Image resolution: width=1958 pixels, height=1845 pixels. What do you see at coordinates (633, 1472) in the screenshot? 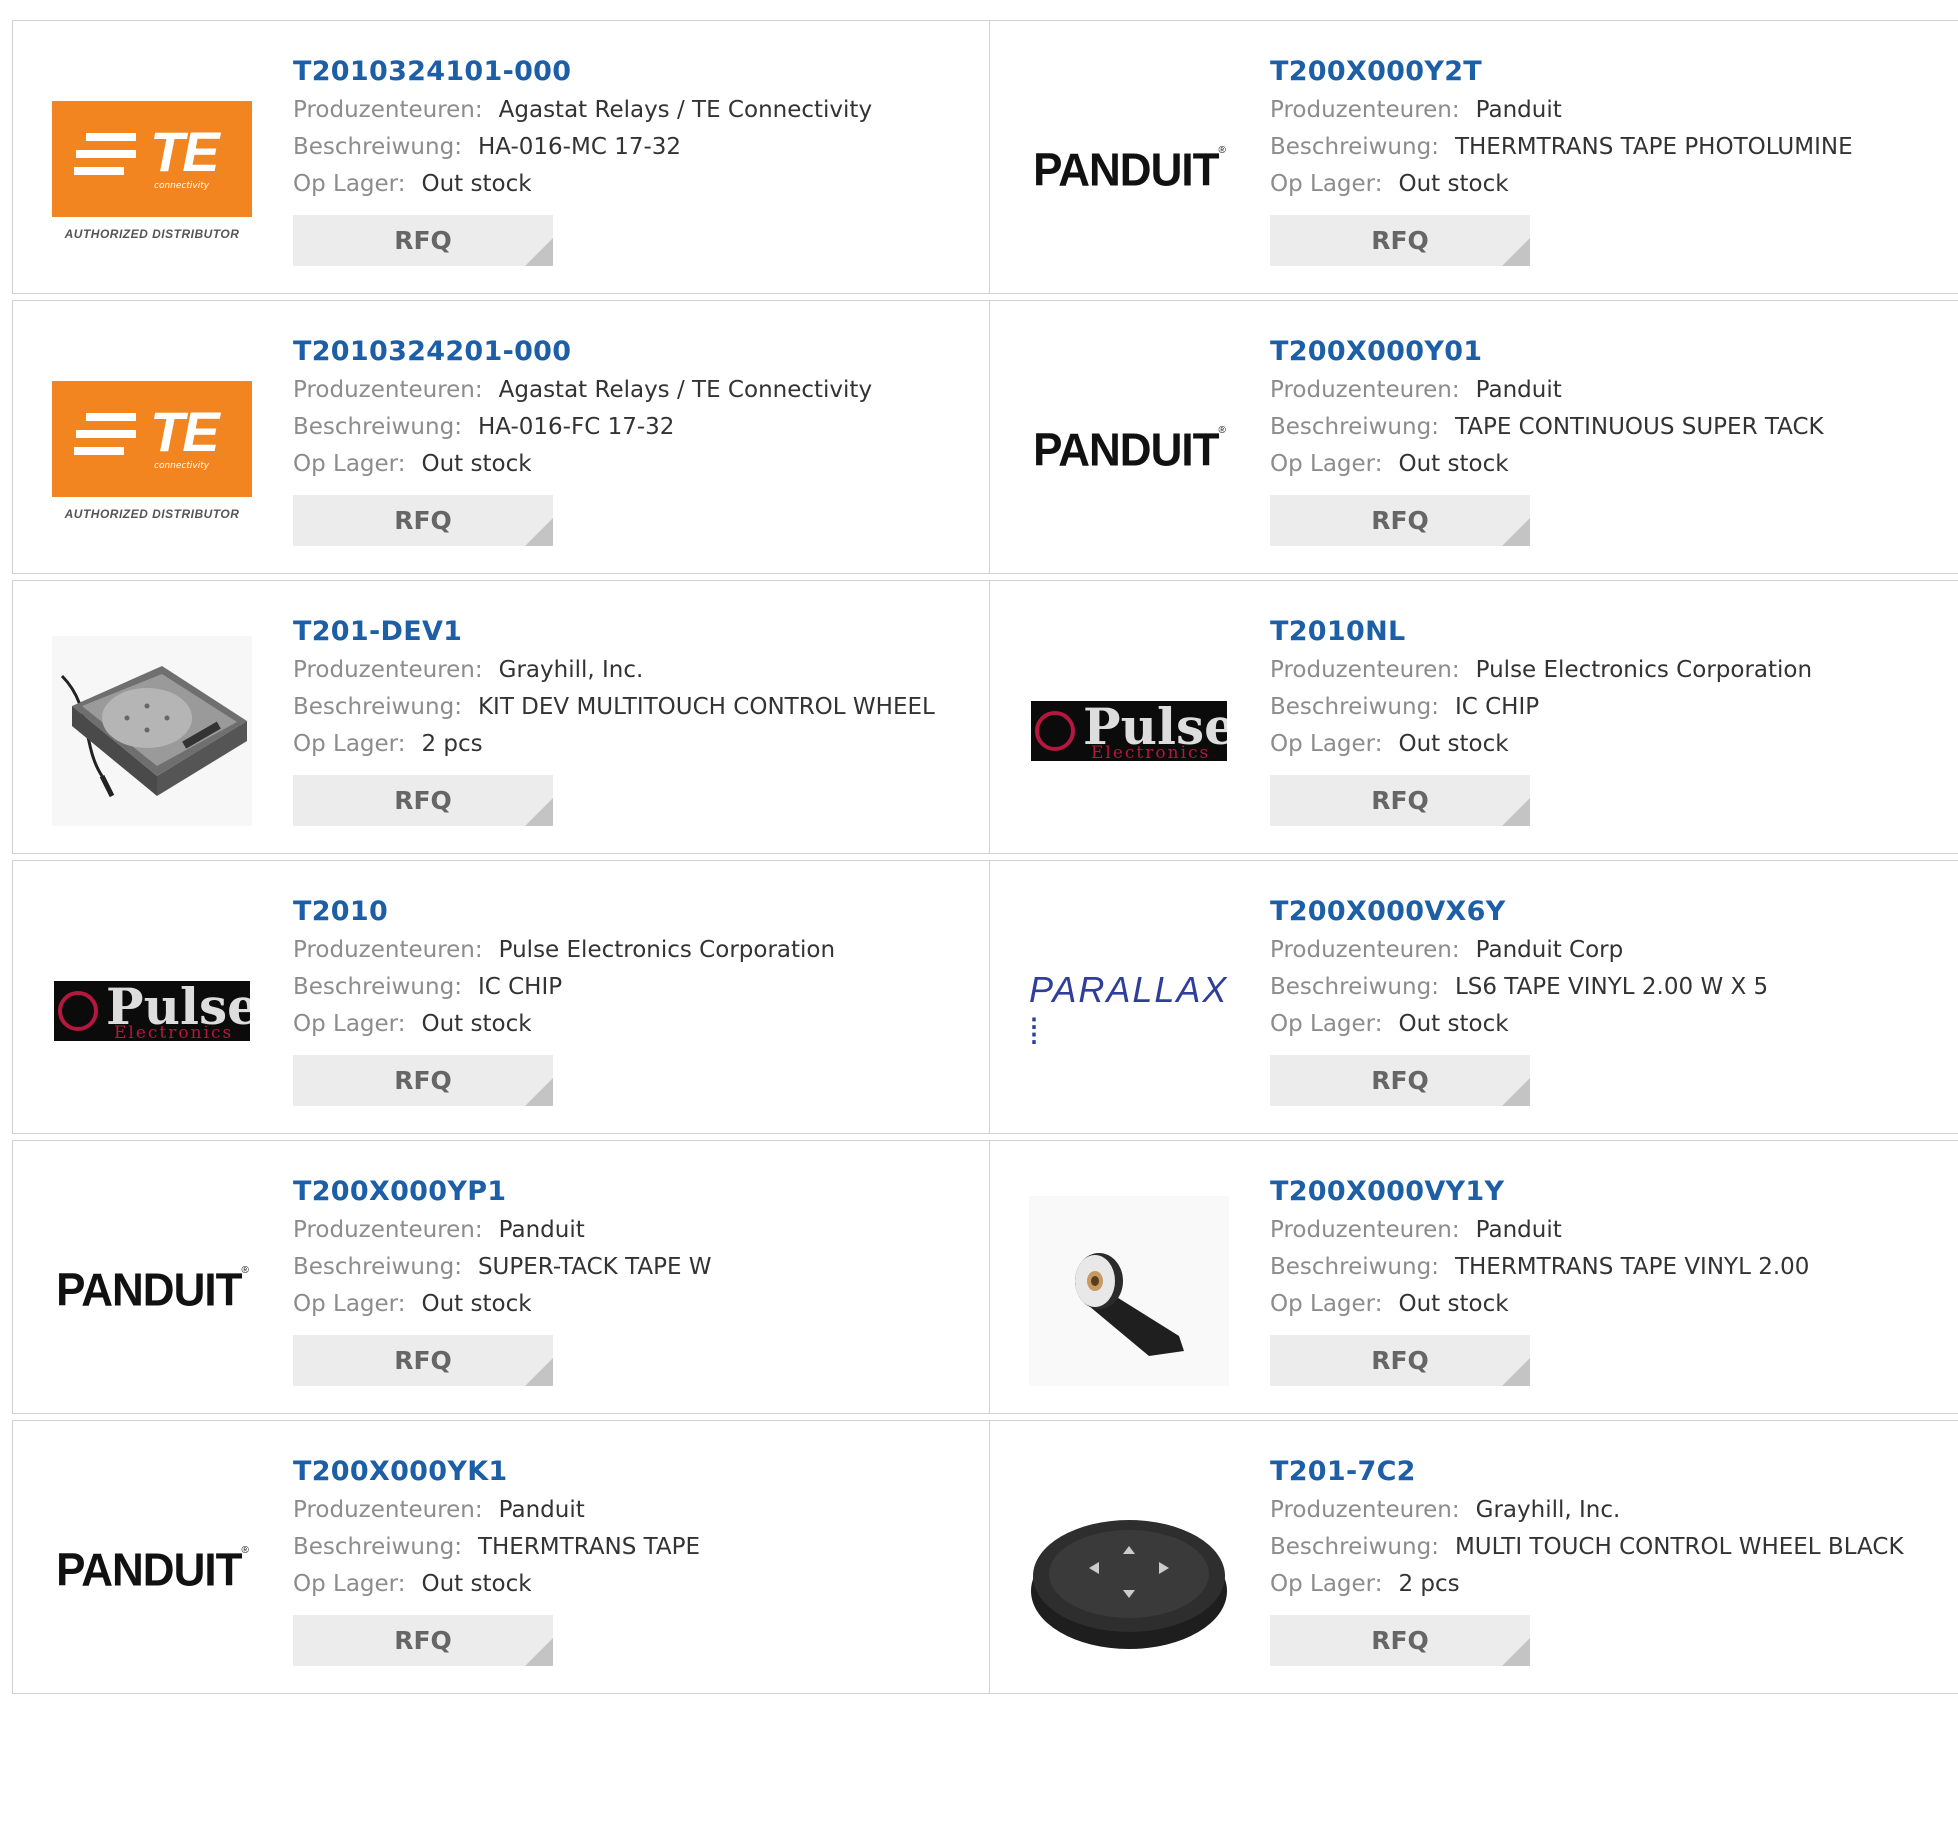
I see `part-number-link: T200X000YK1` at bounding box center [633, 1472].